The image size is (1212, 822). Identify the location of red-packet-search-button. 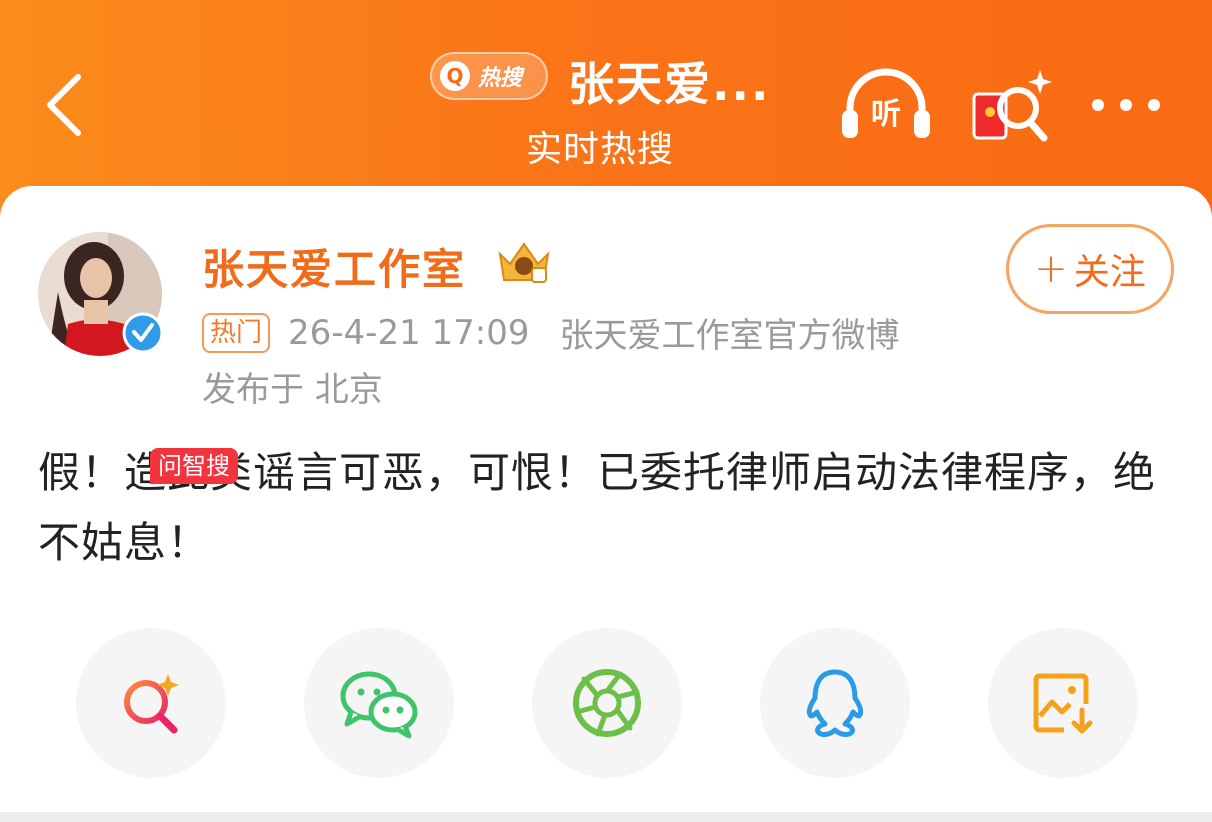
(1013, 106).